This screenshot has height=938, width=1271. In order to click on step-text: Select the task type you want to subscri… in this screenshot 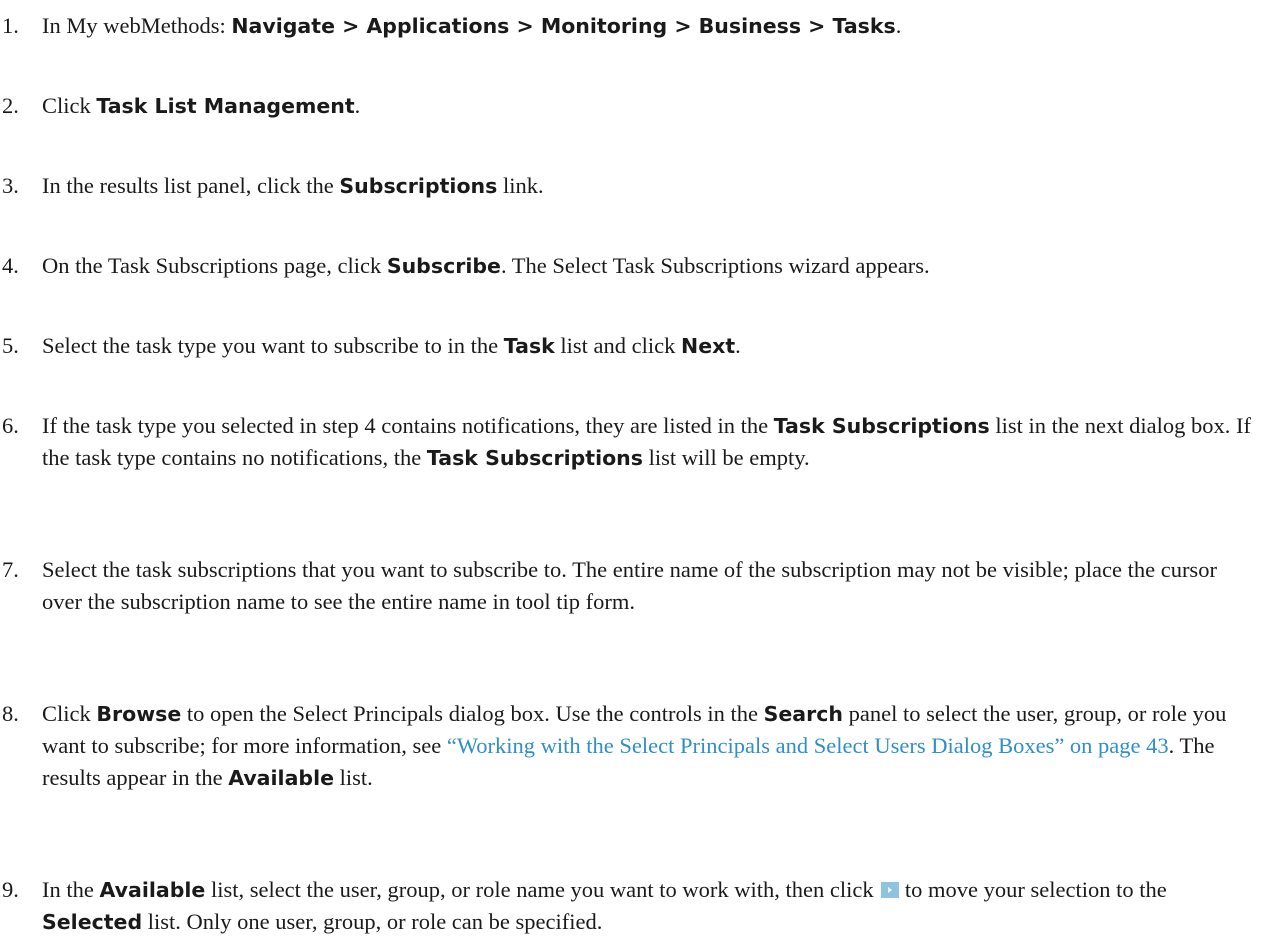, I will do `click(391, 345)`.